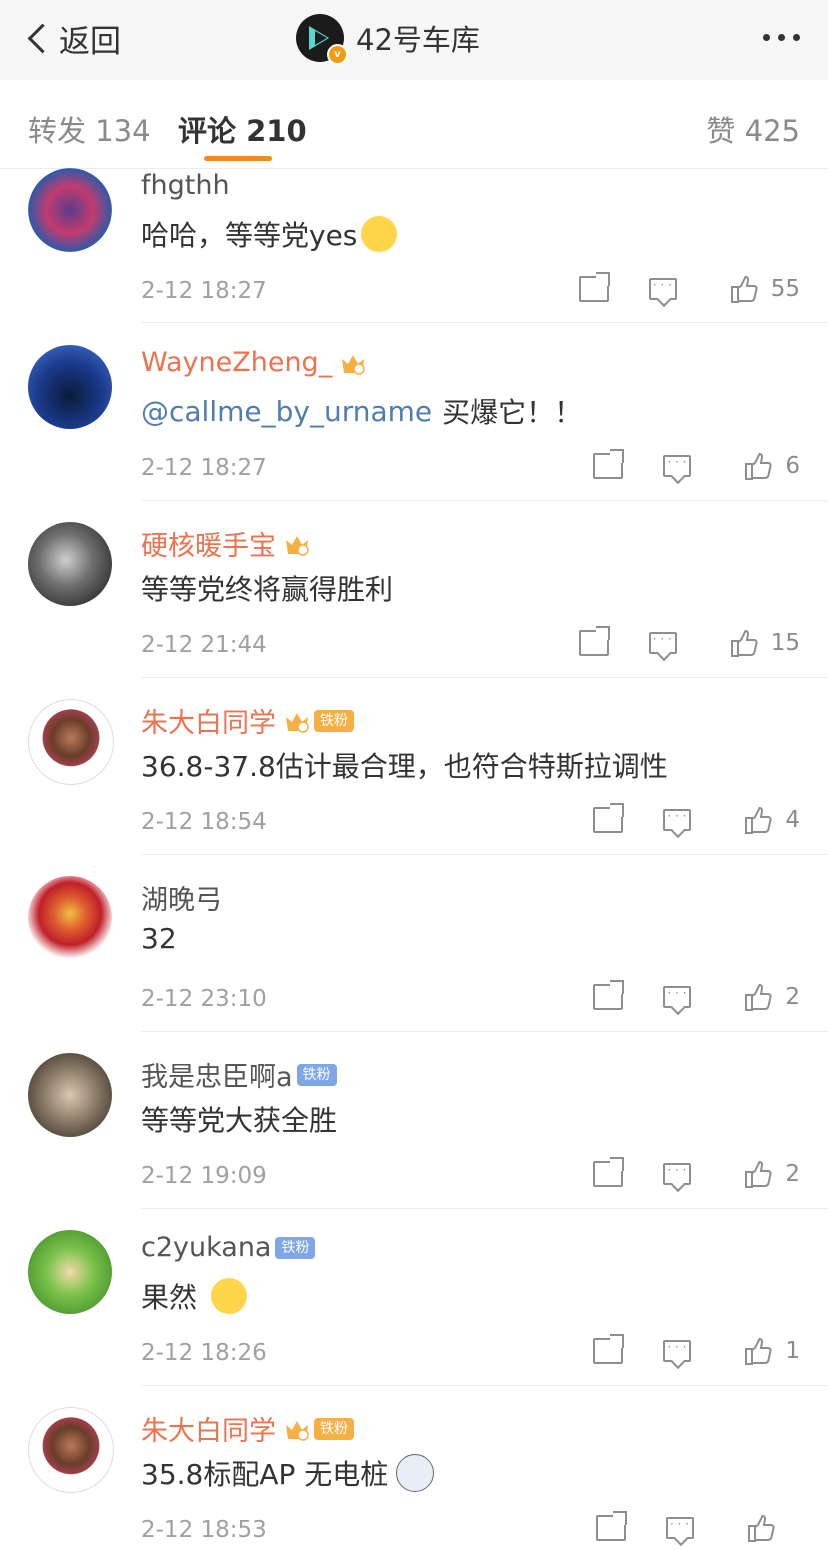 The height and width of the screenshot is (1550, 828). I want to click on like-button: 55, so click(738, 289).